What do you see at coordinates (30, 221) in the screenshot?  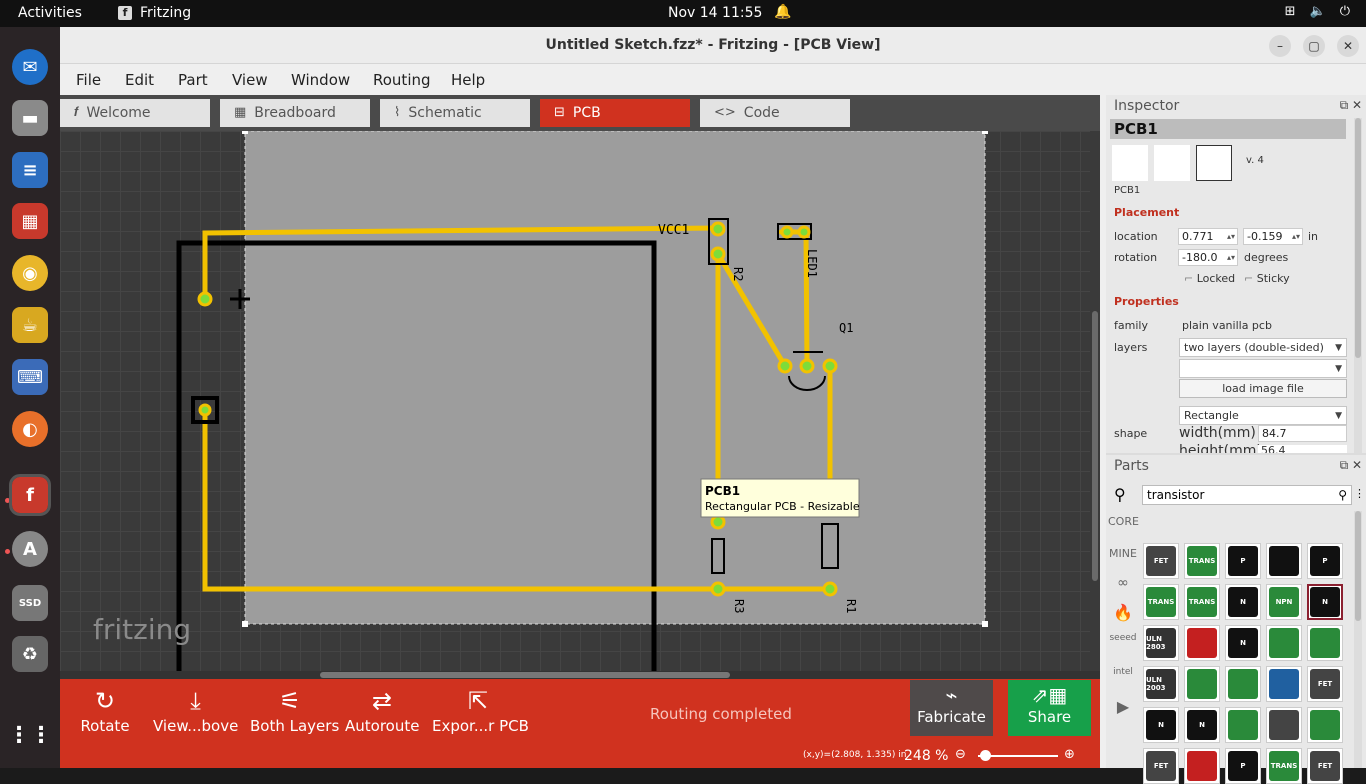 I see `app-grid-colored-icon: ▦` at bounding box center [30, 221].